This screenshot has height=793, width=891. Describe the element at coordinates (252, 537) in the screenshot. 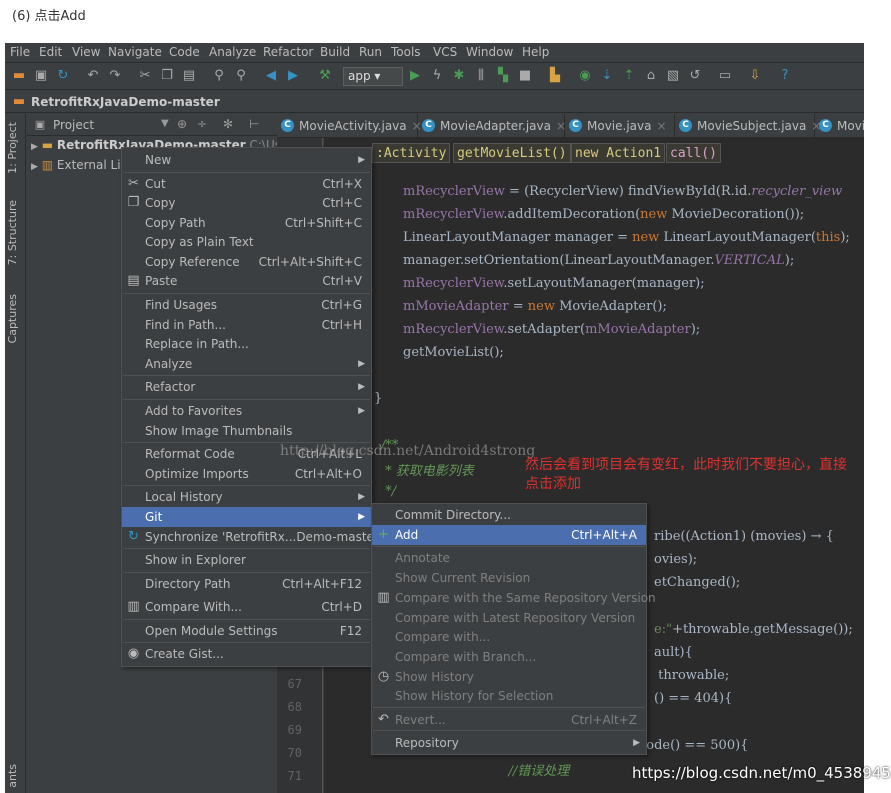

I see `menu-item-synchronize-retrofitrx-demo-master: ↻ Synchronize 'RetrofitRx...Demo-master'` at that location.